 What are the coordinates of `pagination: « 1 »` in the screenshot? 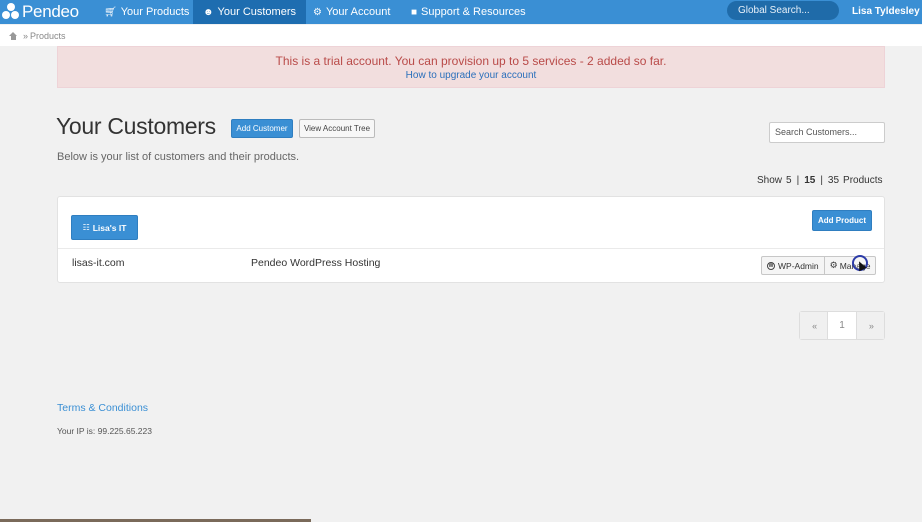 It's located at (842, 325).